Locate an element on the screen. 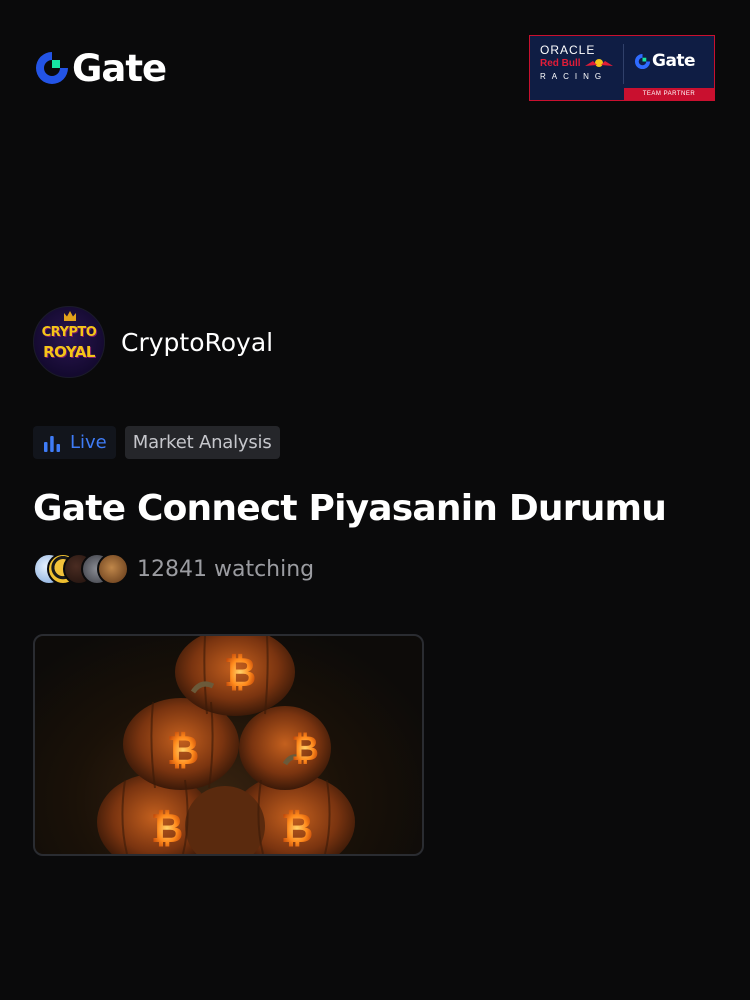 This screenshot has width=750, height=1000. stream-title: Gate Connect Piyasanin Durumu is located at coordinates (350, 508).